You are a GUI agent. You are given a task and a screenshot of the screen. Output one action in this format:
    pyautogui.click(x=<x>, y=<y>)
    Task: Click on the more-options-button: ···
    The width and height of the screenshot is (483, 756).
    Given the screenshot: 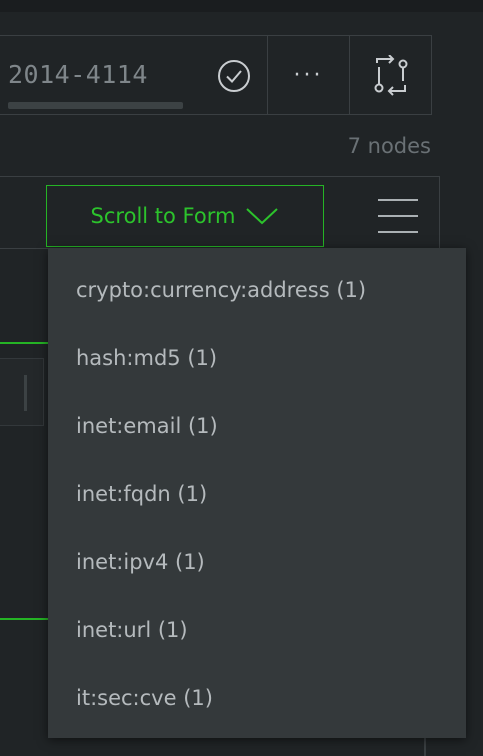 What is the action you would take?
    pyautogui.click(x=309, y=75)
    